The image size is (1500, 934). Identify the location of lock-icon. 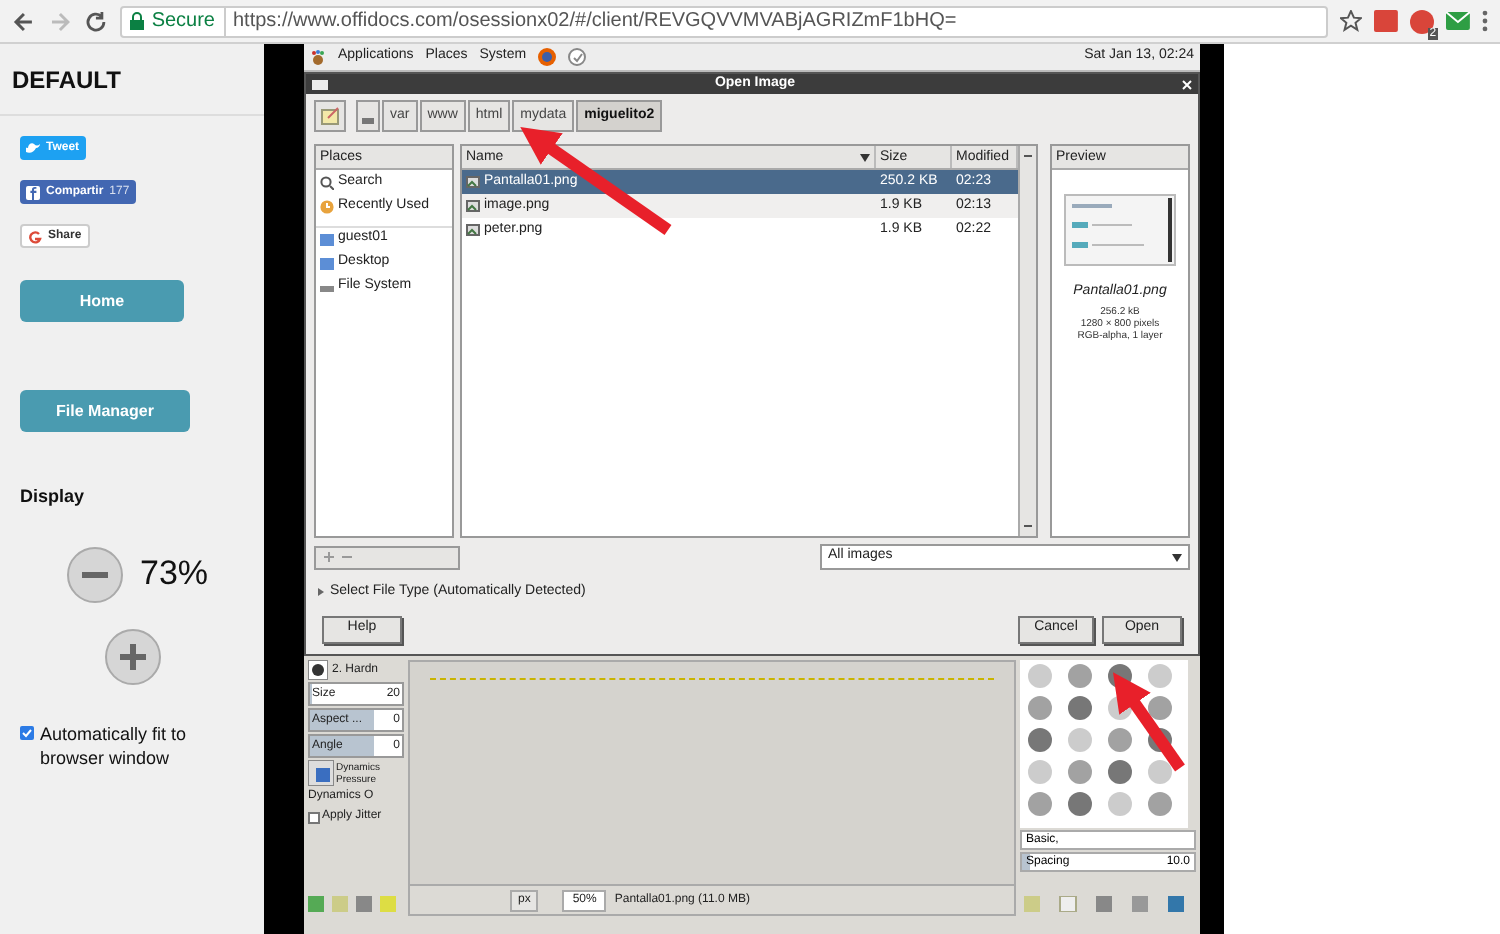
(136, 21).